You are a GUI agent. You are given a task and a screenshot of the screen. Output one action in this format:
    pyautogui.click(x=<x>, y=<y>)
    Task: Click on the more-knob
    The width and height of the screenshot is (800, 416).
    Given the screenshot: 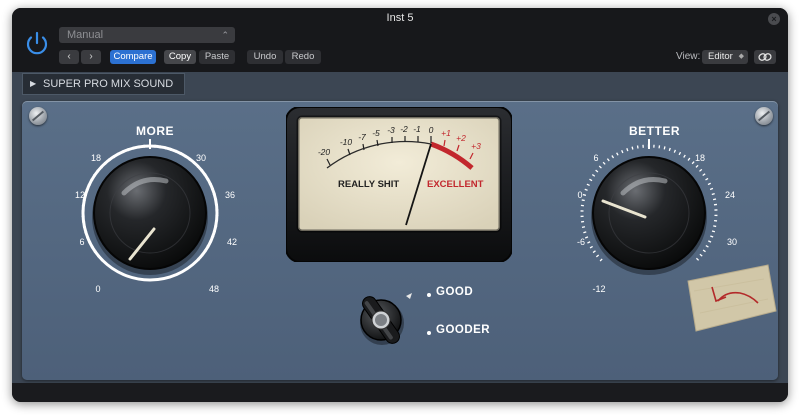 What is the action you would take?
    pyautogui.click(x=150, y=213)
    